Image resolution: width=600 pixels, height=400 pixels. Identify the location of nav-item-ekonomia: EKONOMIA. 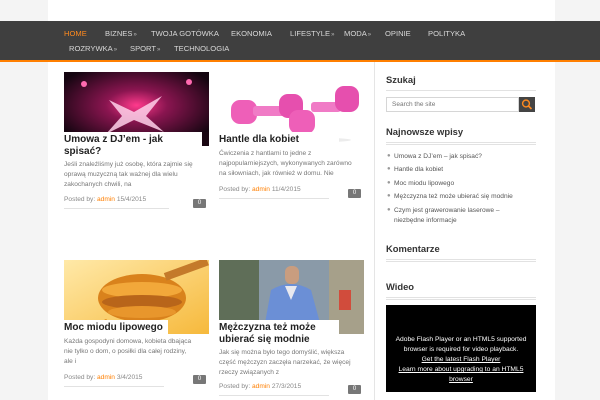
(251, 33).